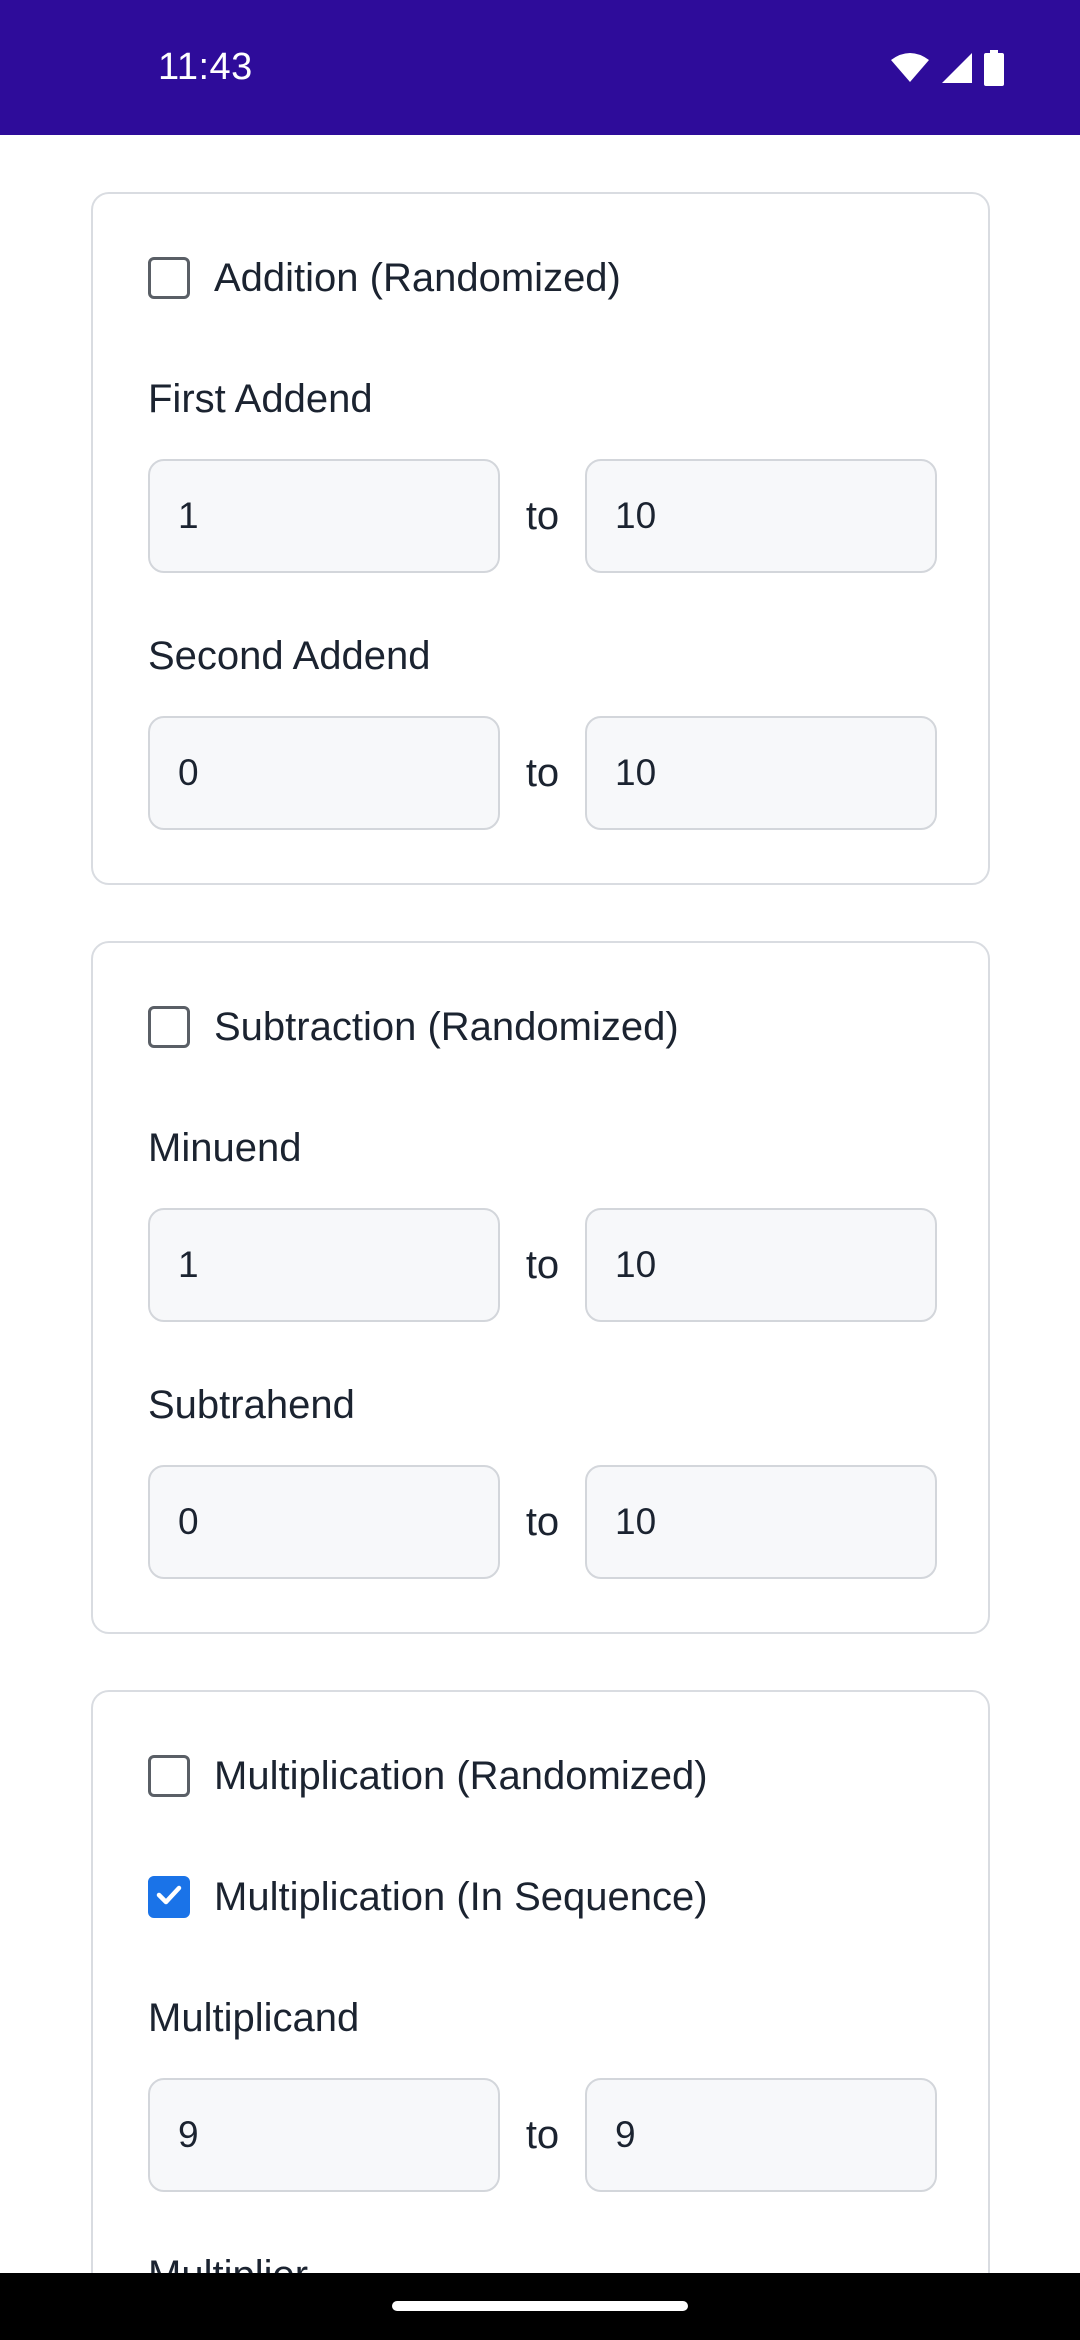  Describe the element at coordinates (540, 67) in the screenshot. I see `status-bar: 11:43` at that location.